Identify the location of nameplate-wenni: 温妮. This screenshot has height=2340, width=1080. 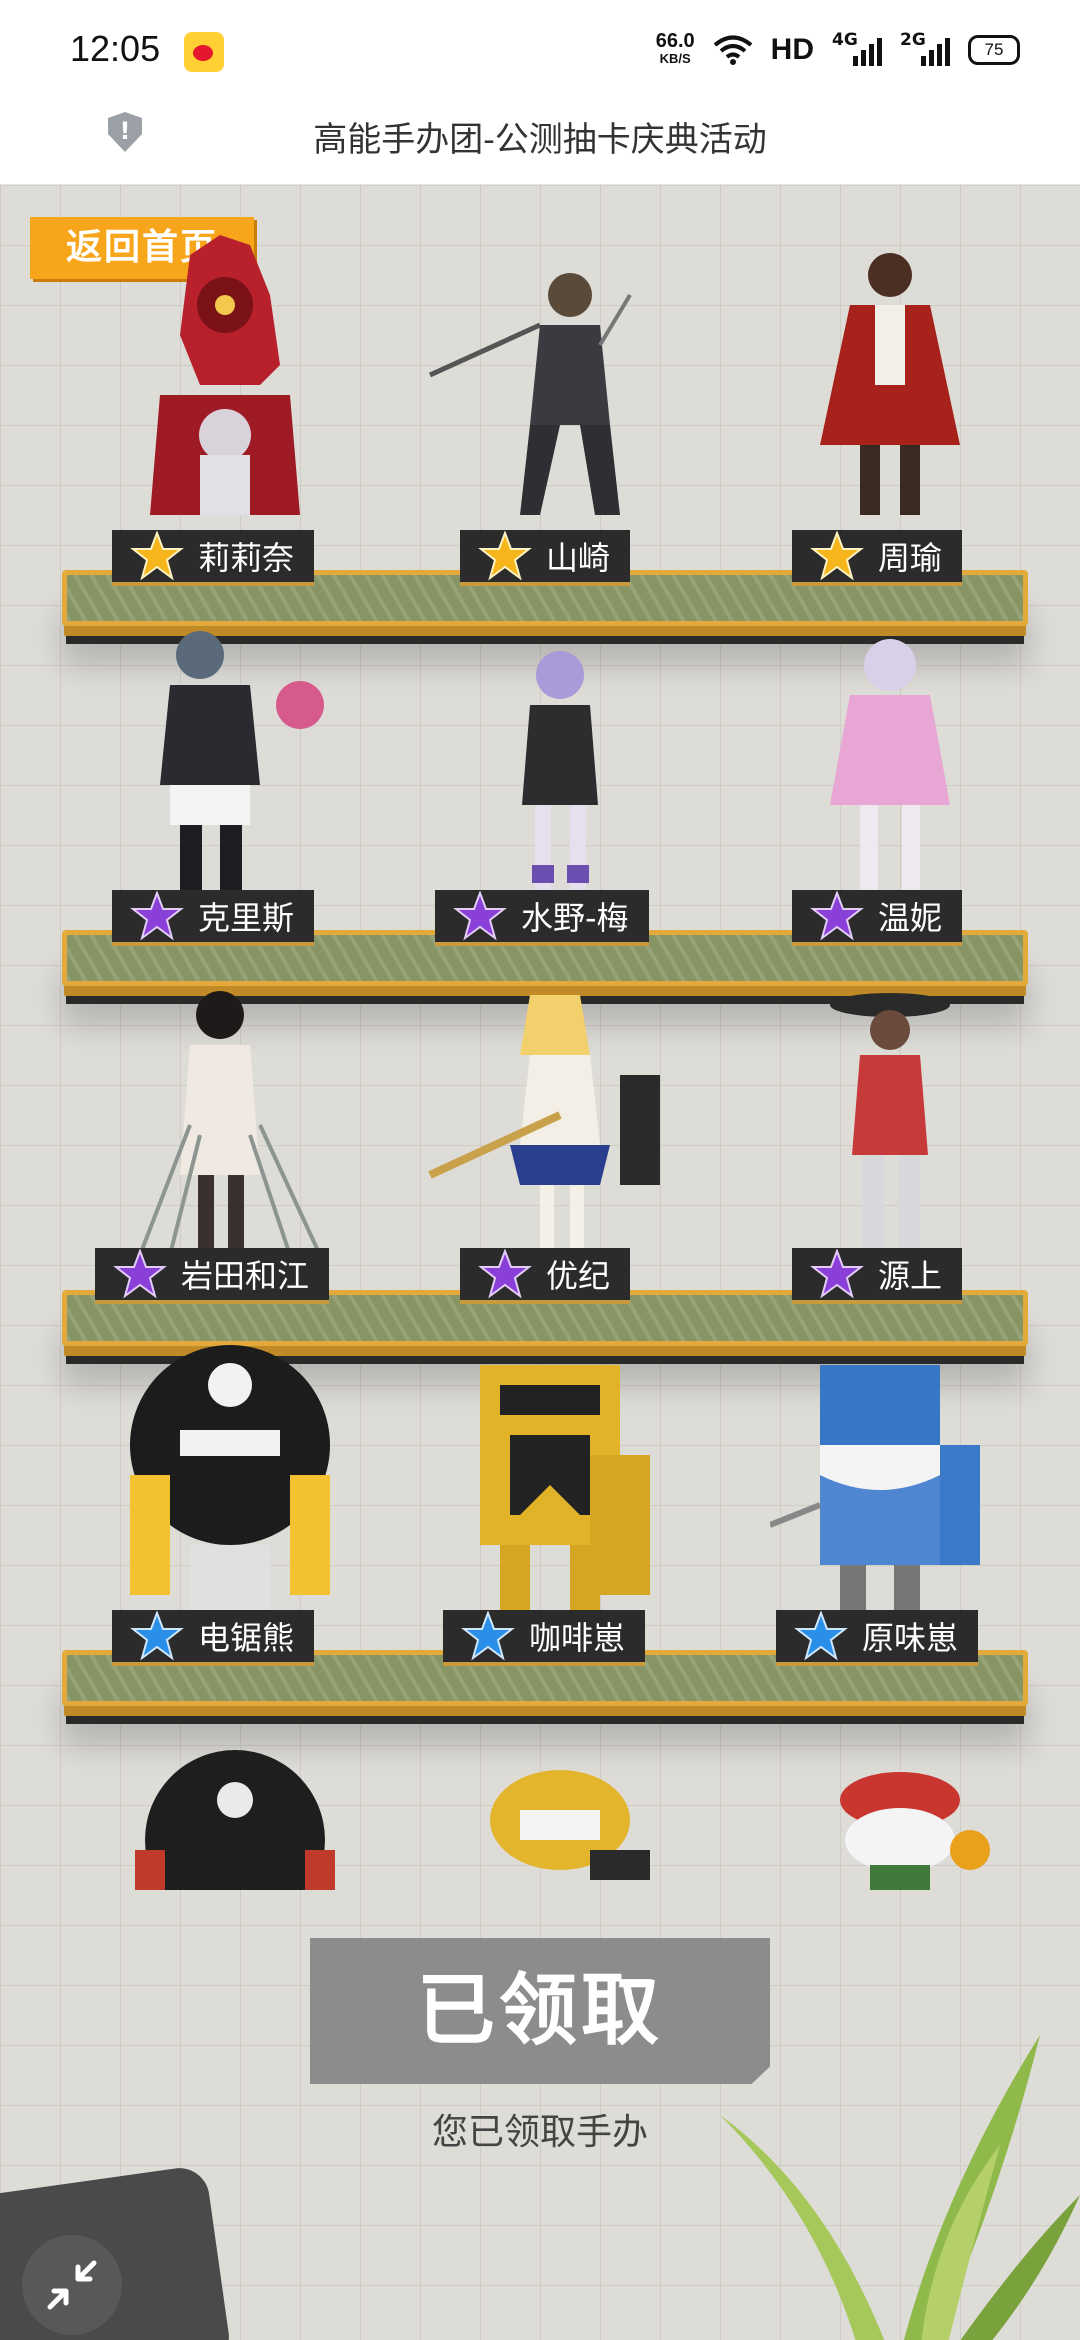
(877, 918).